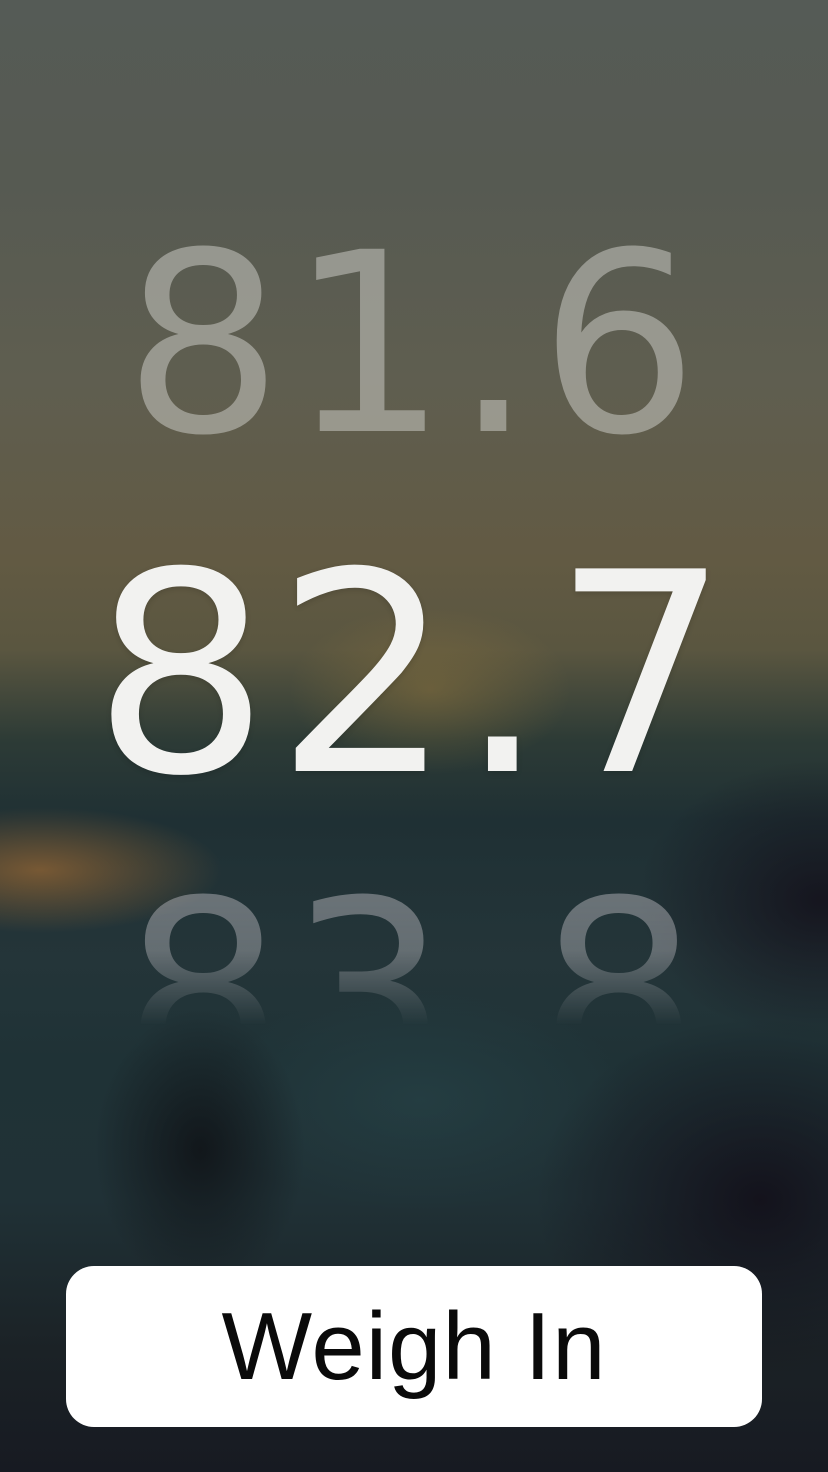  I want to click on picker-next-value: 83.8, so click(414, 943).